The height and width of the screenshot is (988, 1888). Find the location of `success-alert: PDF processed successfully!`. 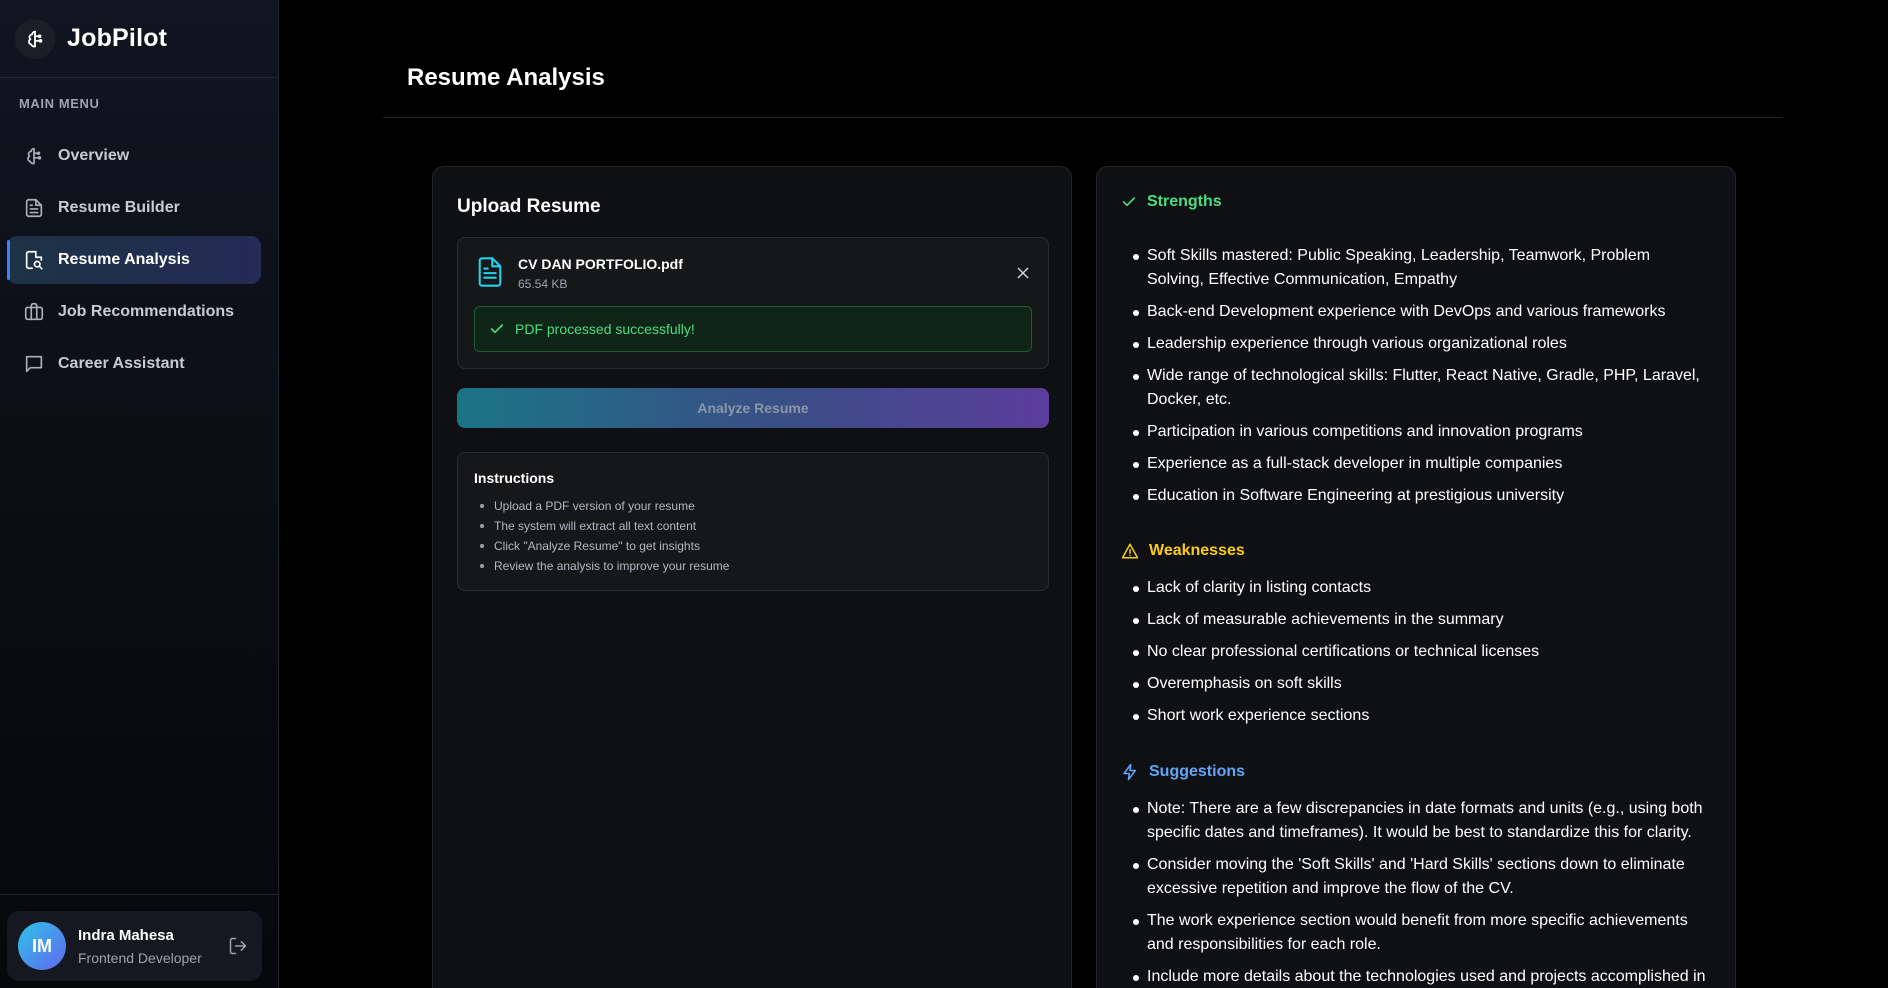

success-alert: PDF processed successfully! is located at coordinates (753, 329).